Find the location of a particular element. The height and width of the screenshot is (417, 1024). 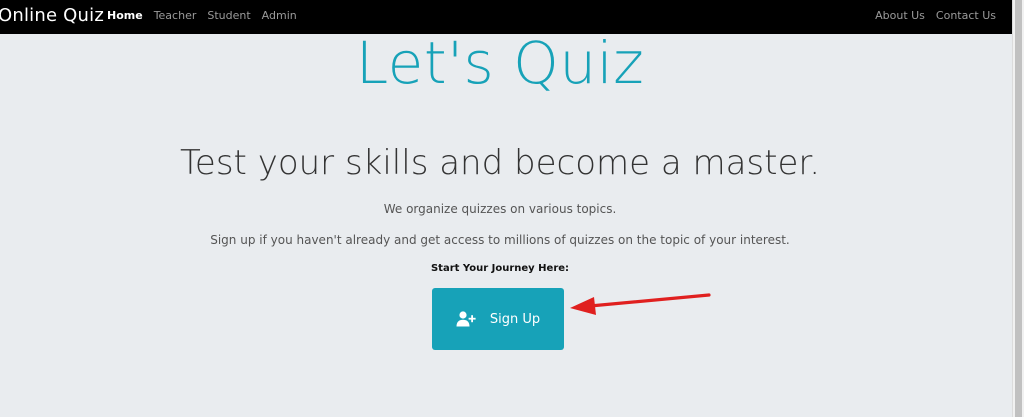

scrollbar-thumb is located at coordinates (1018, 208).